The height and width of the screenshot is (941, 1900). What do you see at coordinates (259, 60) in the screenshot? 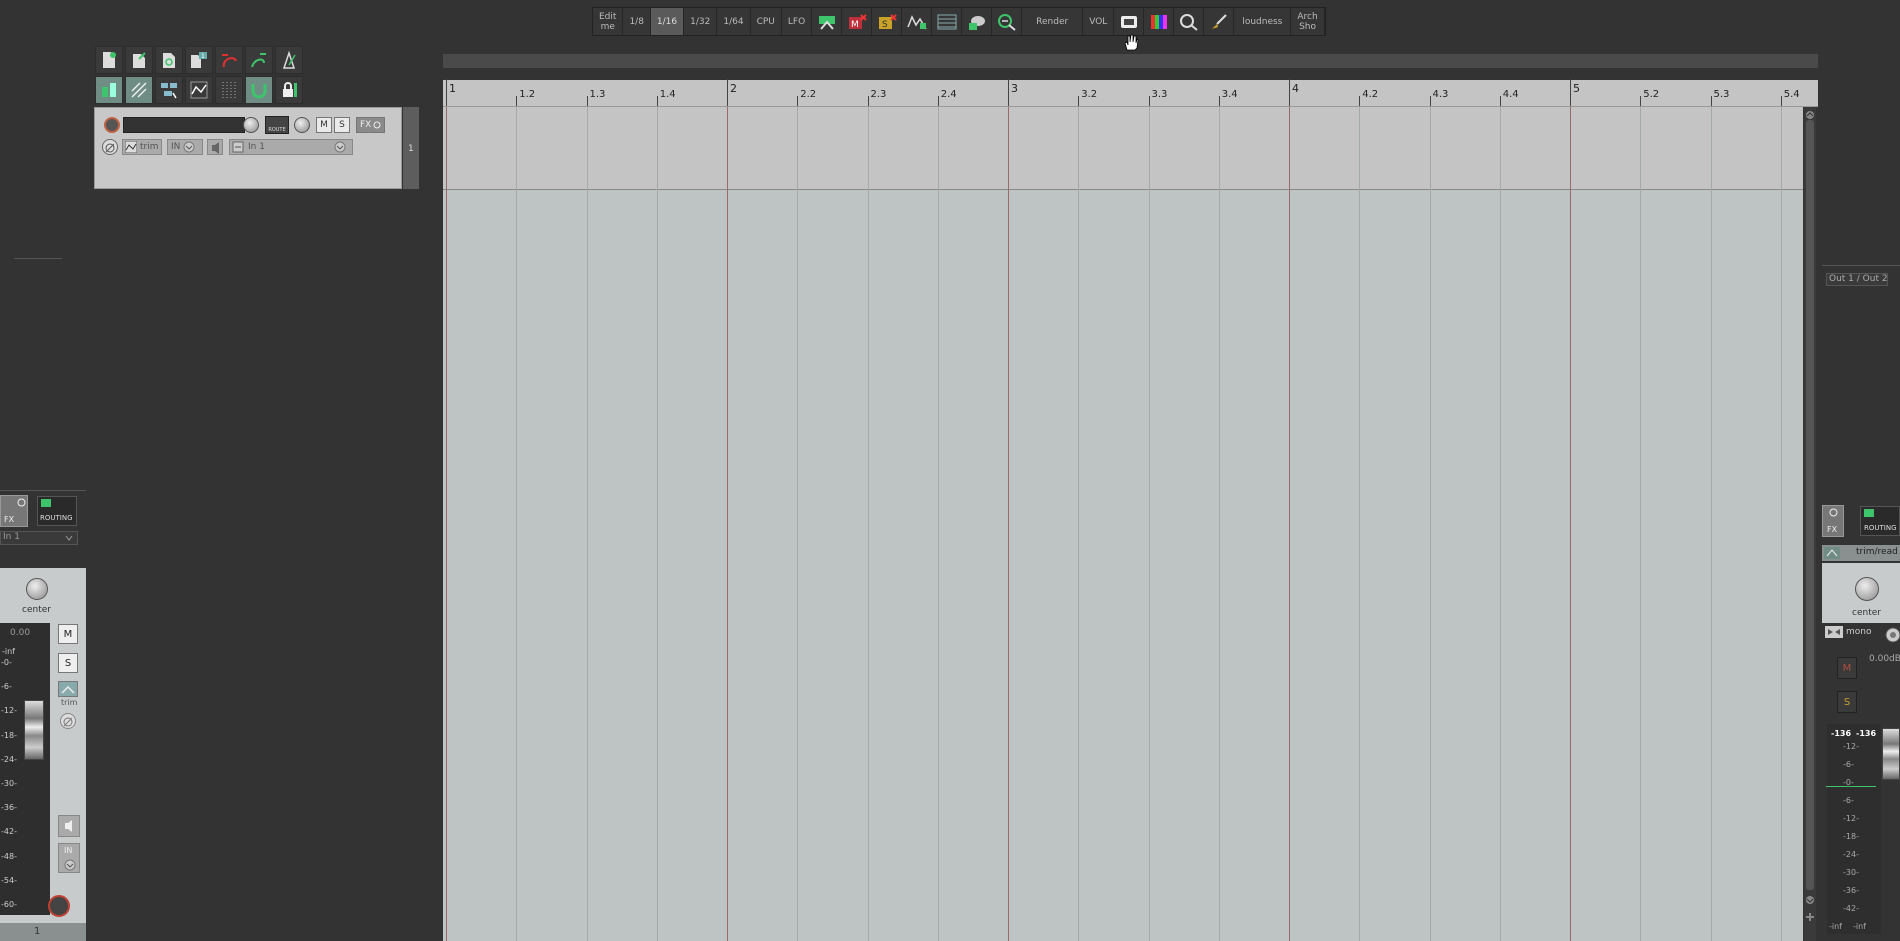
I see `redo-button` at bounding box center [259, 60].